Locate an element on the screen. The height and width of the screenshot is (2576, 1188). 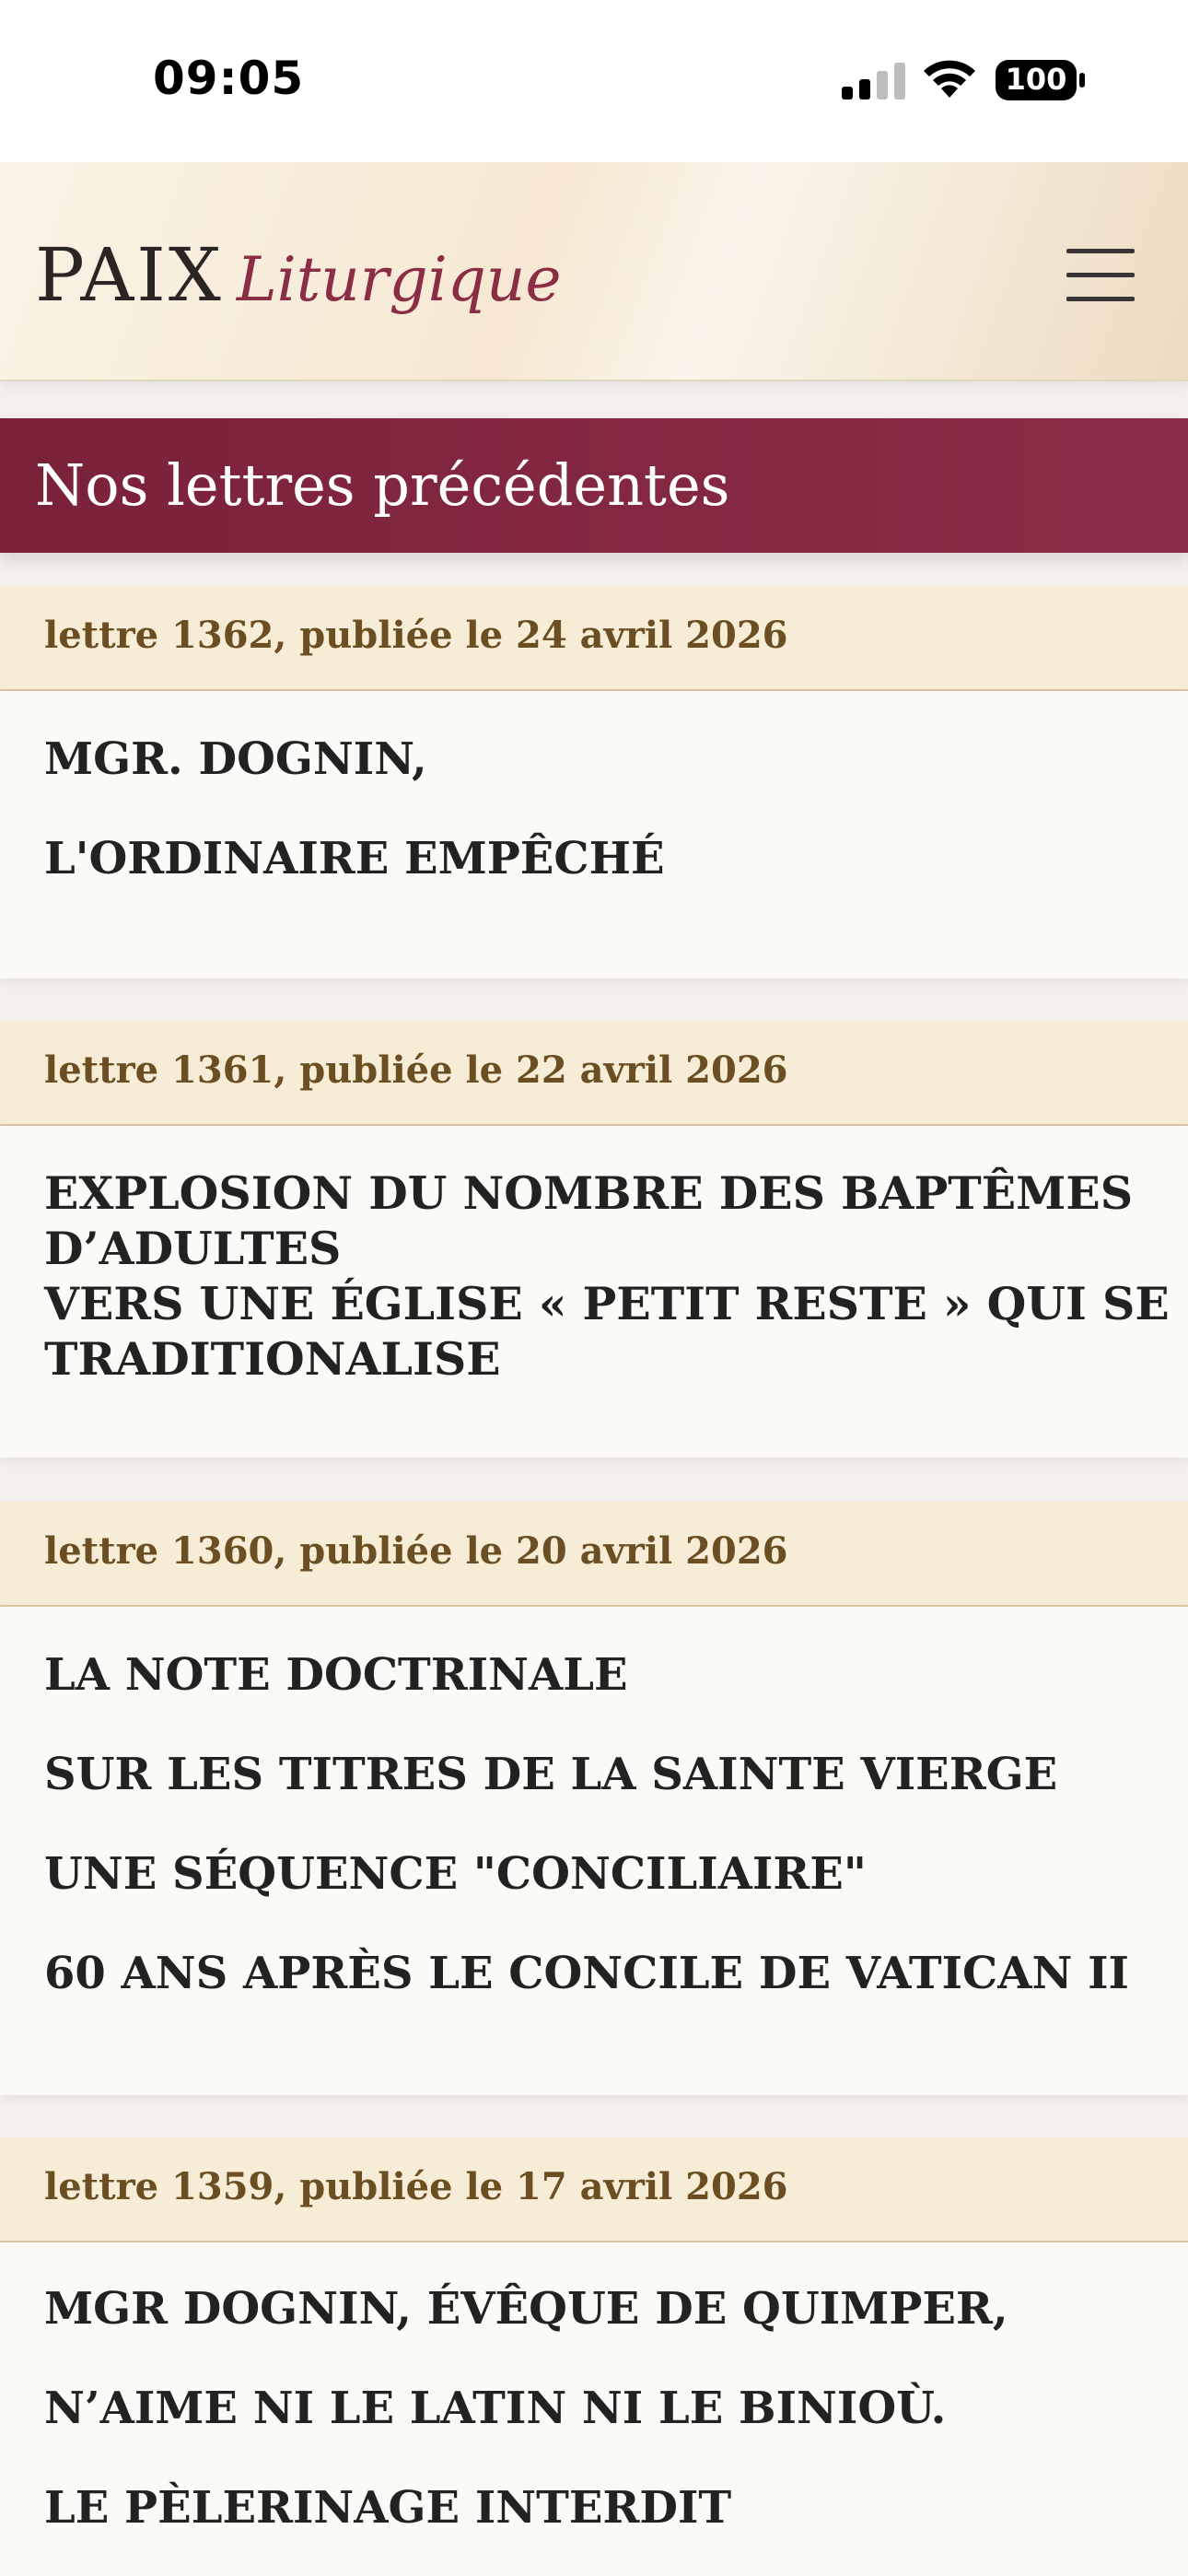
status-time: 09:05 is located at coordinates (229, 78).